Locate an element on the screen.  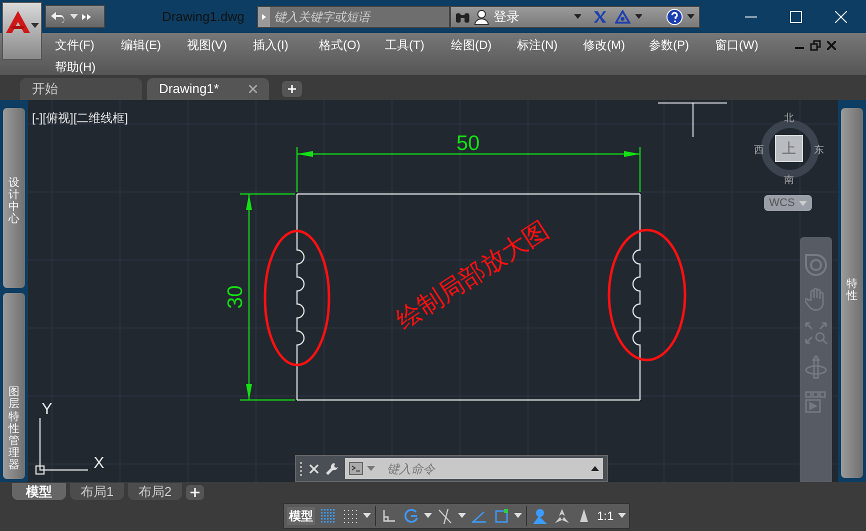
palette-tab: 图层特性管理器 is located at coordinates (14, 386).